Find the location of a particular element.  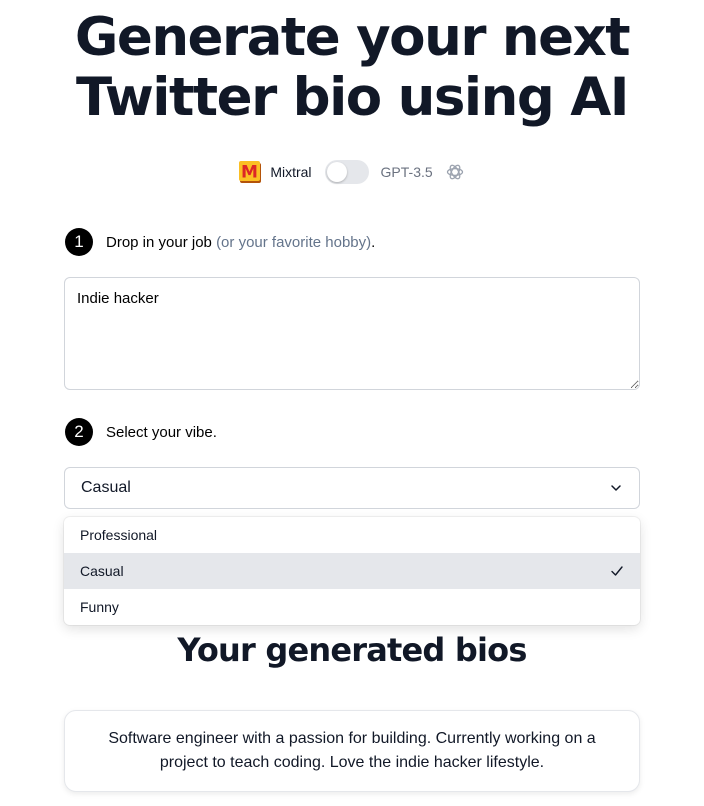

chevron-down-icon is located at coordinates (616, 488).